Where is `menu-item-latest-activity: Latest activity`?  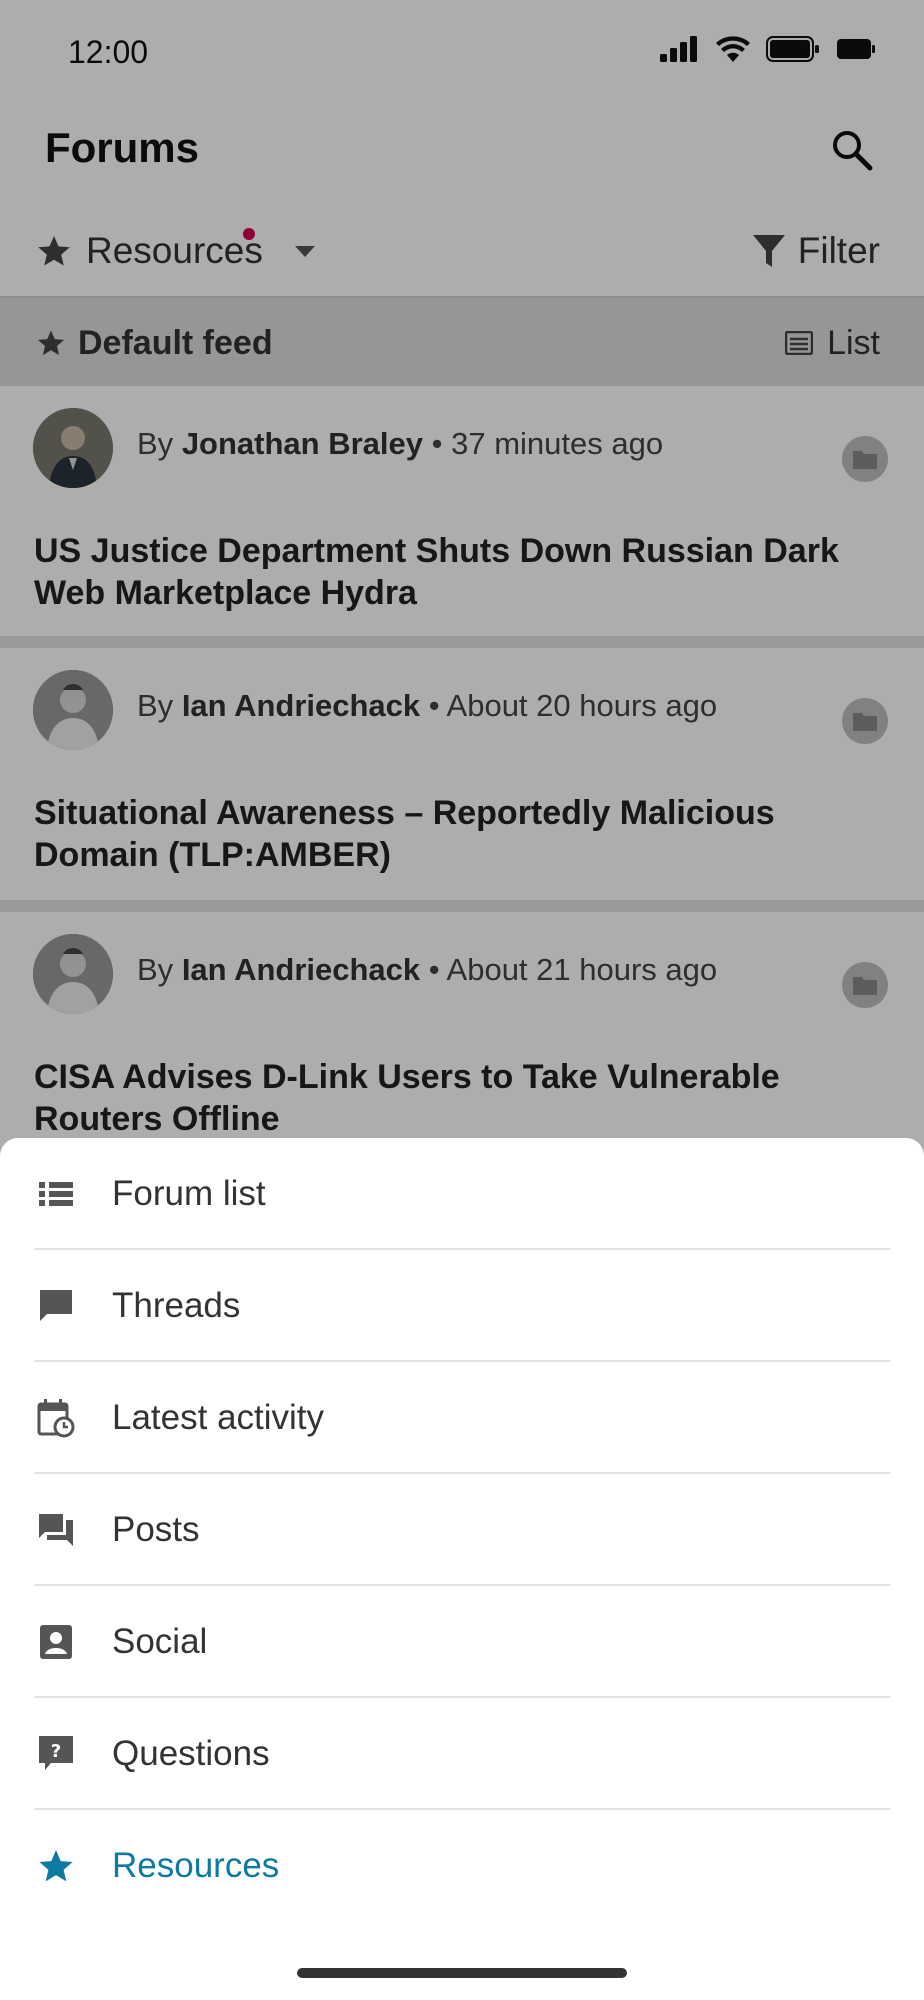 menu-item-latest-activity: Latest activity is located at coordinates (462, 1418).